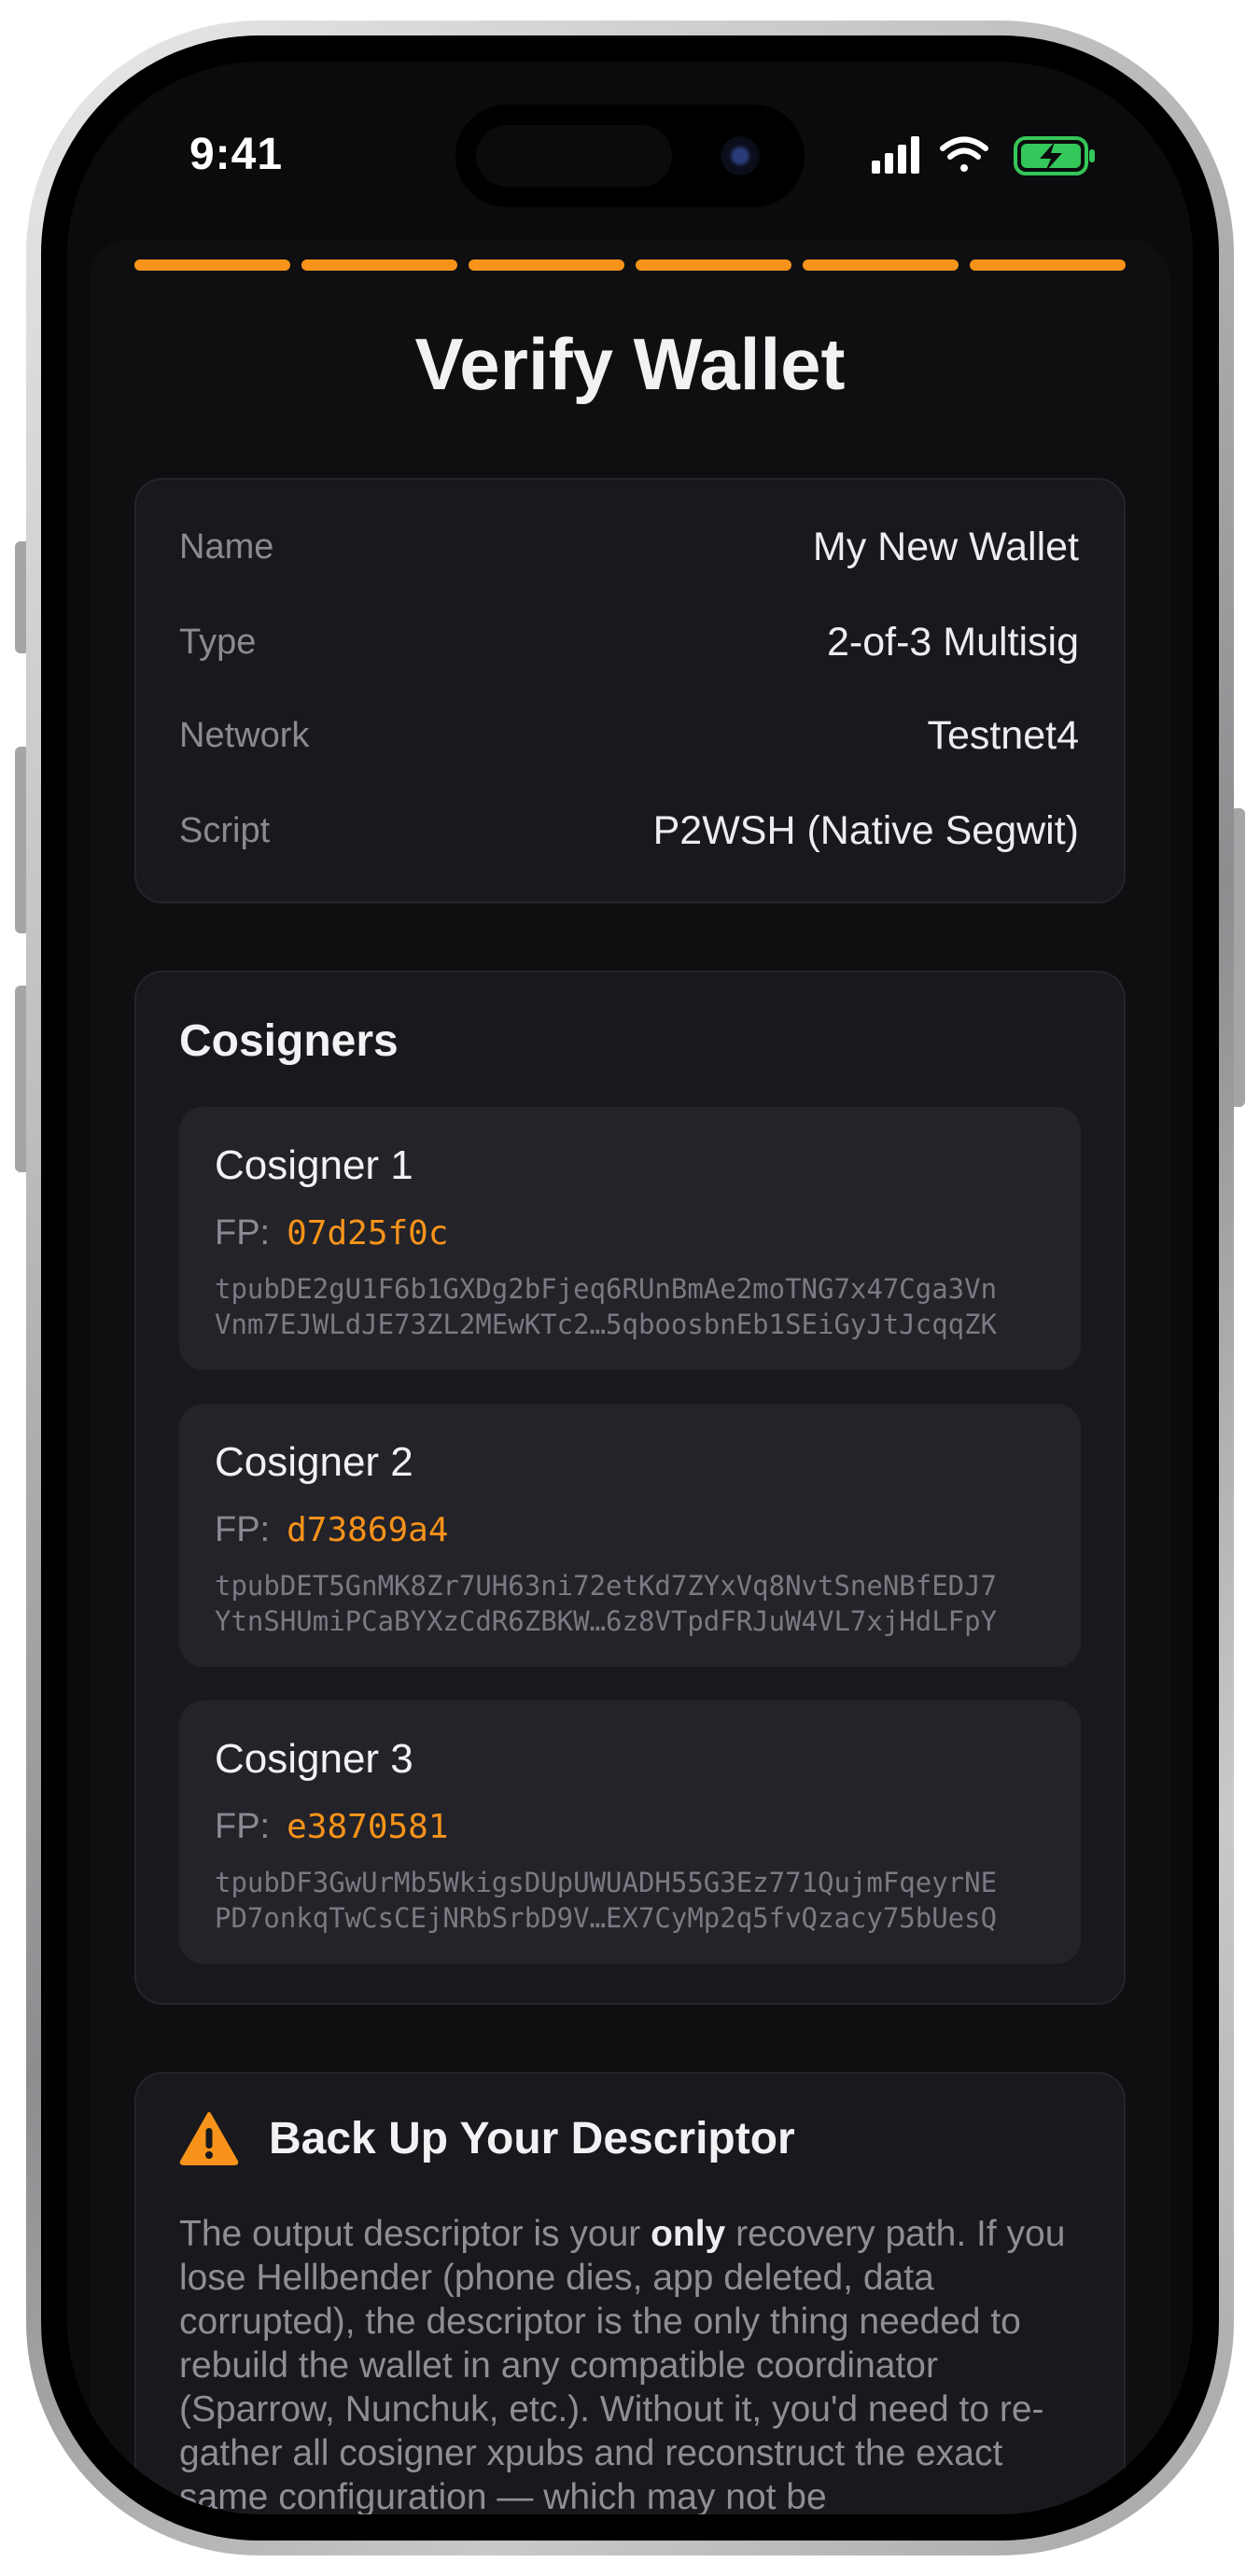 The image size is (1260, 2576). What do you see at coordinates (314, 1462) in the screenshot?
I see `cosigner-name: Cosigner 2` at bounding box center [314, 1462].